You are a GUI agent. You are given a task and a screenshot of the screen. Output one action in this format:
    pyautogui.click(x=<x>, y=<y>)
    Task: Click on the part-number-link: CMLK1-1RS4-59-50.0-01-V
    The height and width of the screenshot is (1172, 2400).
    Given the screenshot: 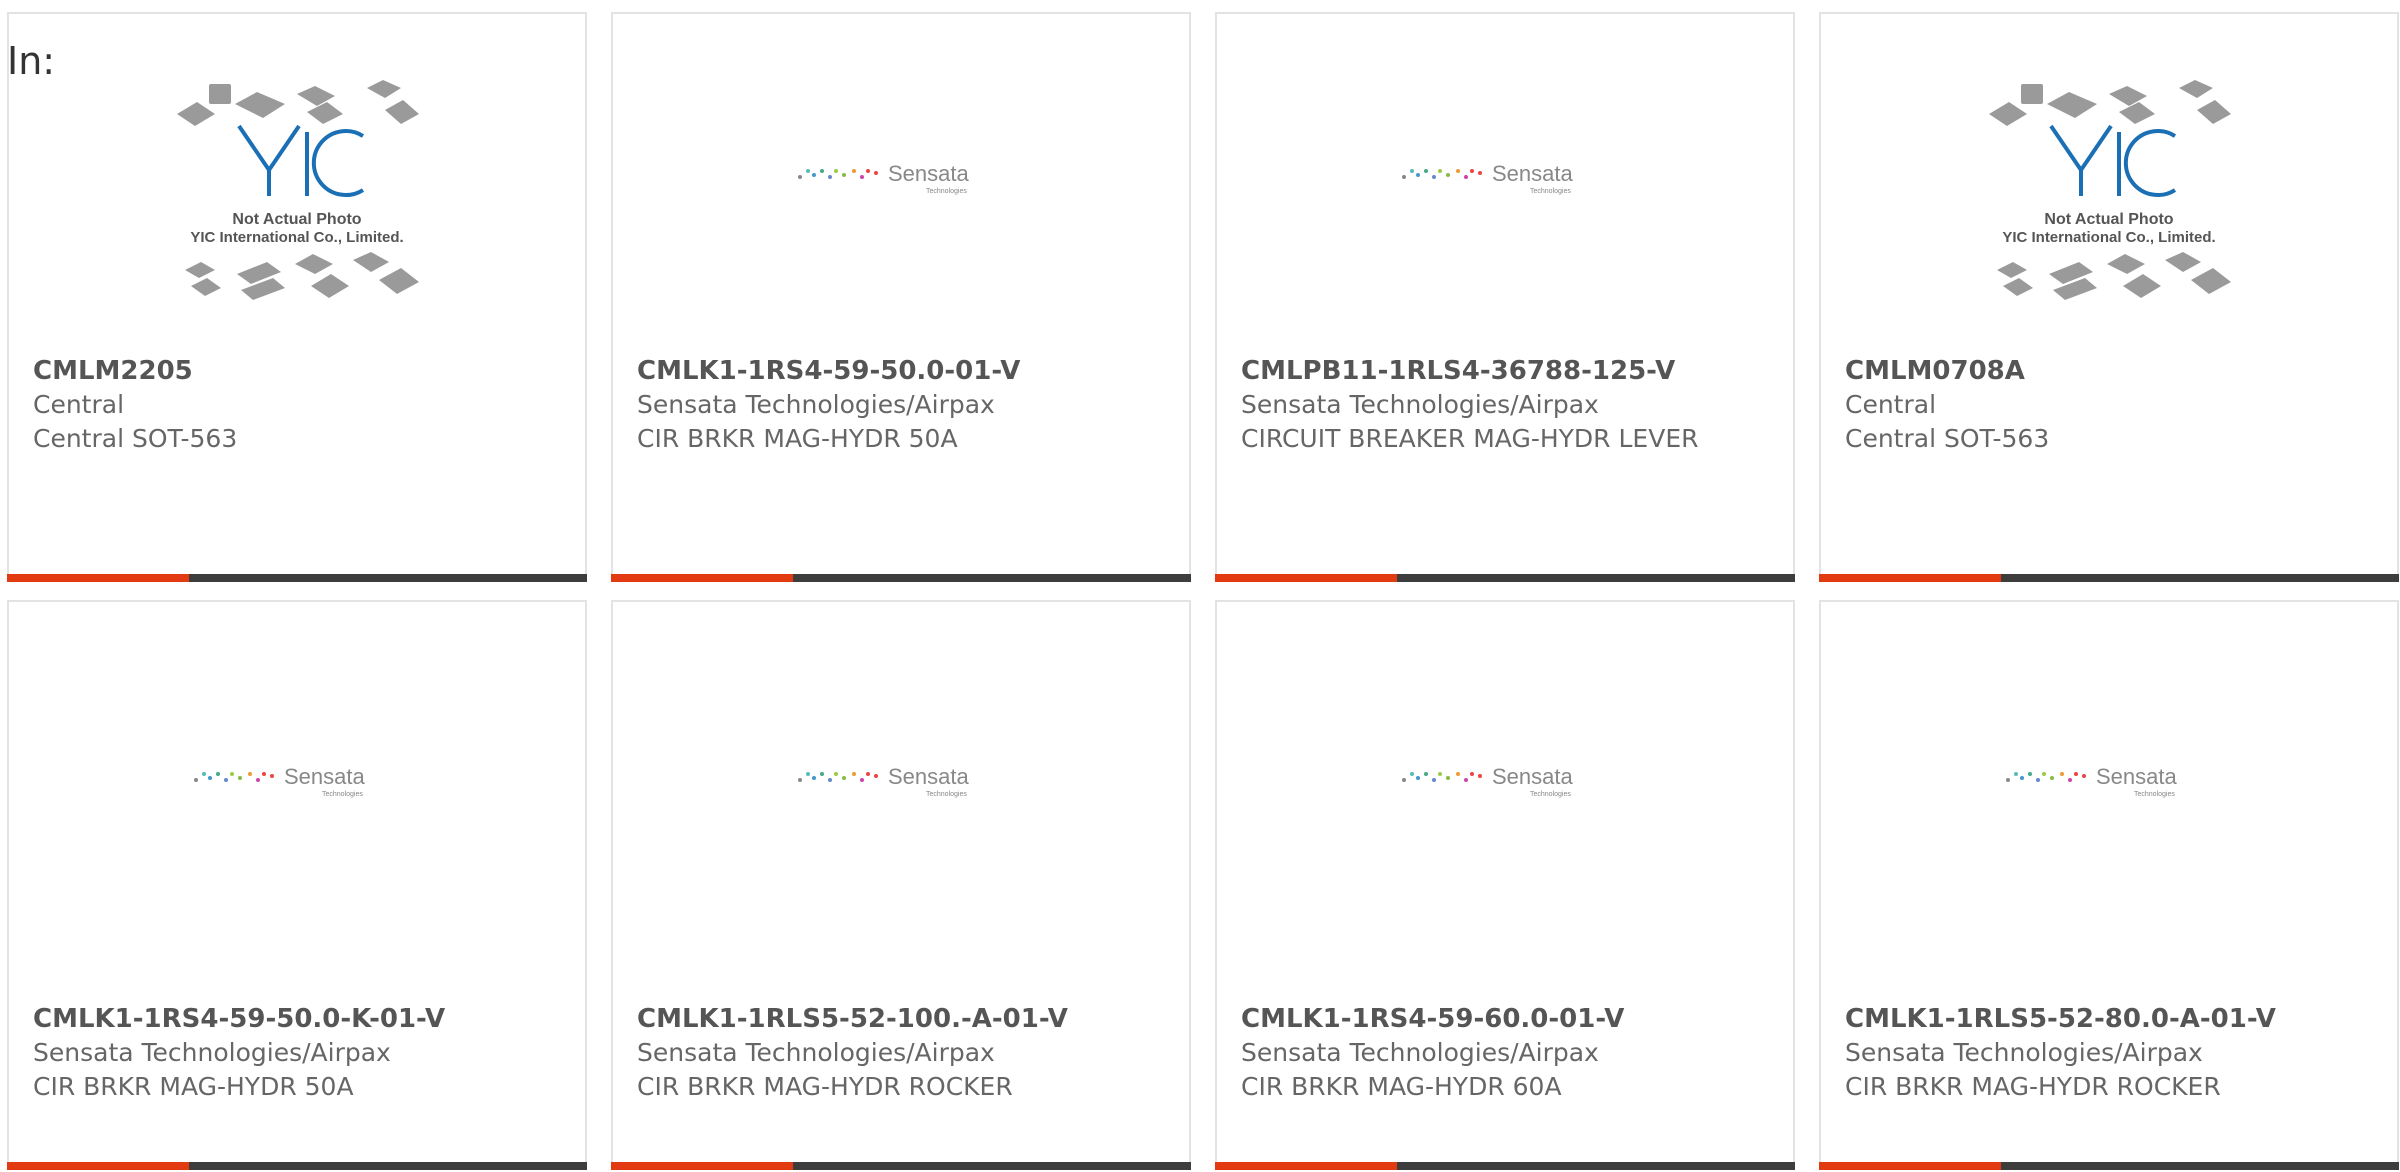 What is the action you would take?
    pyautogui.click(x=903, y=371)
    